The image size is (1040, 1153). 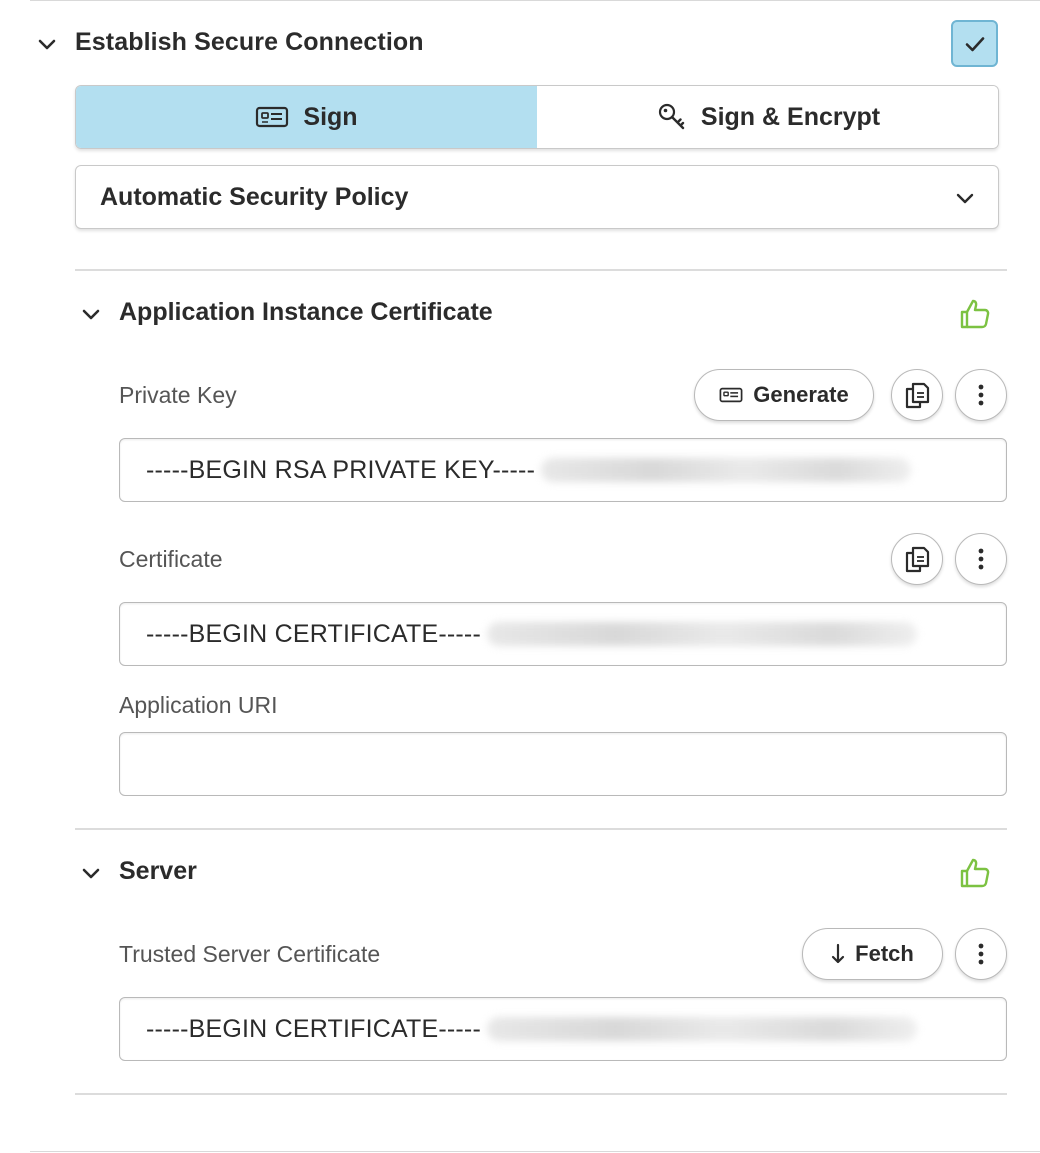 I want to click on private-key-more-button, so click(x=981, y=395).